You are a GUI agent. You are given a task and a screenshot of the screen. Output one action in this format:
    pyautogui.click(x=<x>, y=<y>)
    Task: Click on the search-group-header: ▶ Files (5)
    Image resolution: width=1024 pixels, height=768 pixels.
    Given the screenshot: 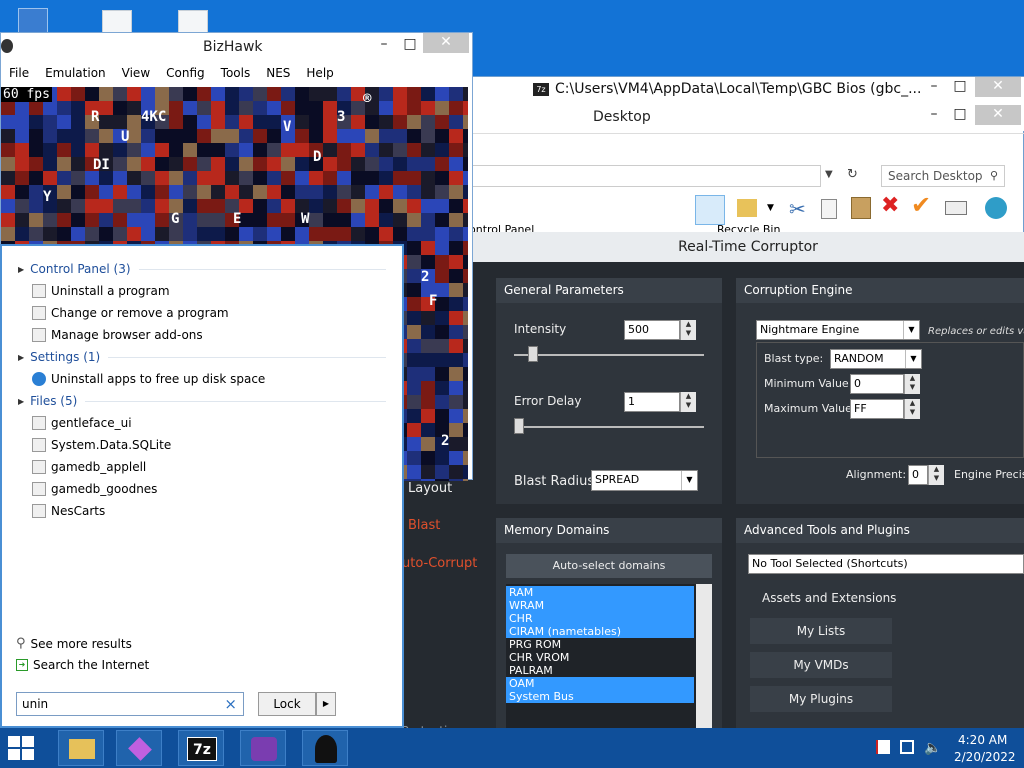 What is the action you would take?
    pyautogui.click(x=202, y=401)
    